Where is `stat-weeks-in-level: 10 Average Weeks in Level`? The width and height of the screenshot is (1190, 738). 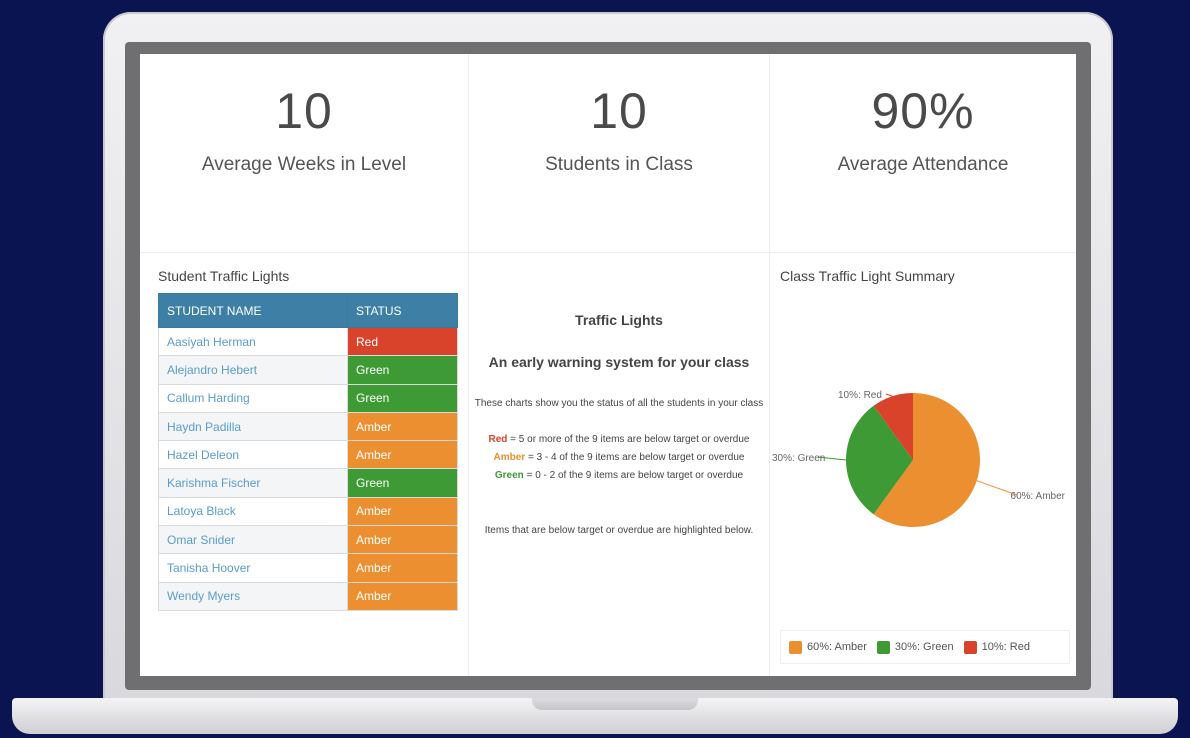 stat-weeks-in-level: 10 Average Weeks in Level is located at coordinates (304, 153).